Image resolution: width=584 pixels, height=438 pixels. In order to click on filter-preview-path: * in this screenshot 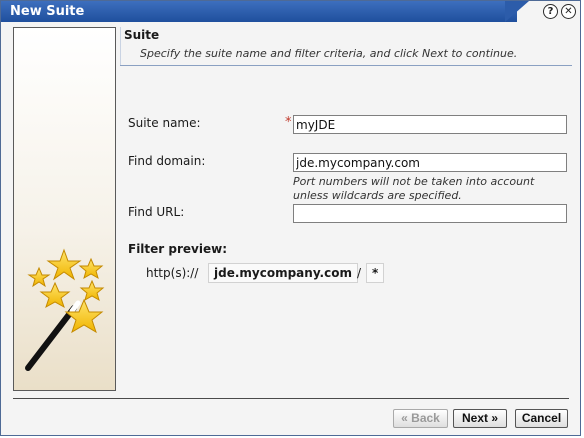, I will do `click(375, 273)`.